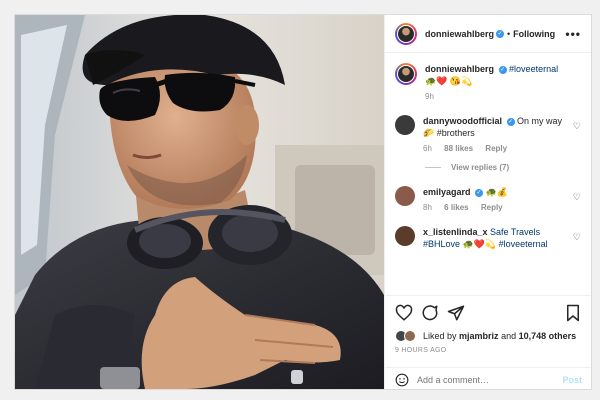  Describe the element at coordinates (572, 380) in the screenshot. I see `post-comment-button: Post` at that location.